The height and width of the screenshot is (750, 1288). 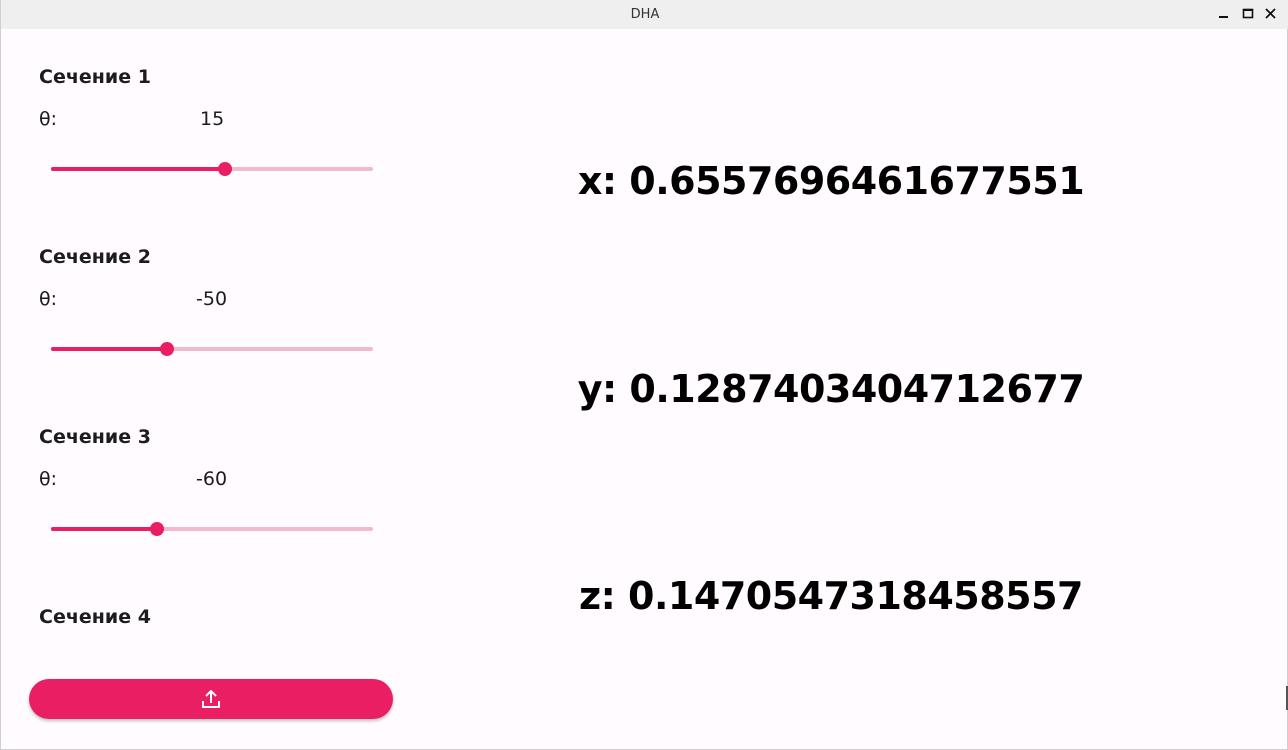 I want to click on upload-button, so click(x=211, y=699).